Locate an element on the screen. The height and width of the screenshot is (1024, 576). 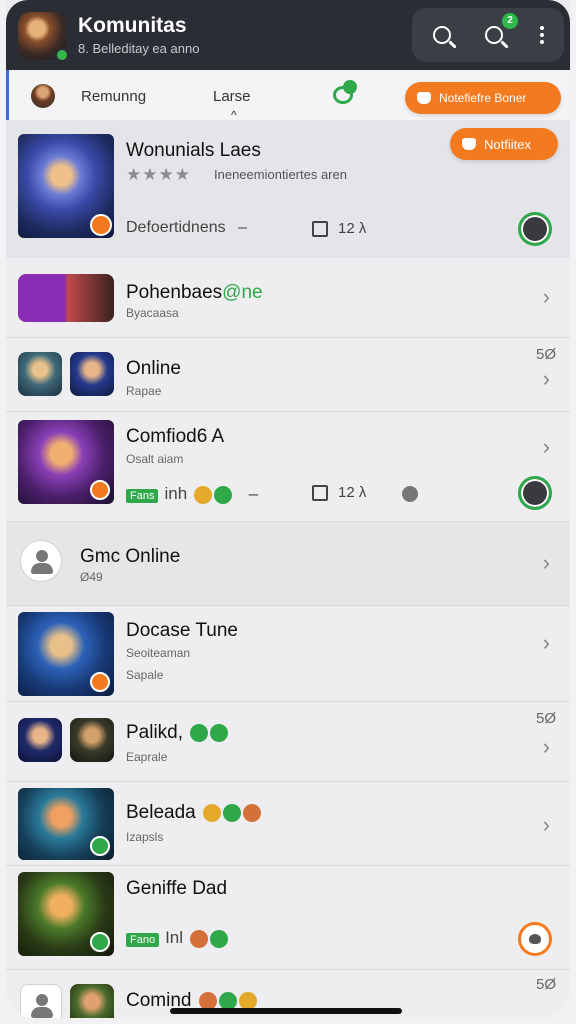
featured-desc: Defoertidnens – is located at coordinates (186, 228).